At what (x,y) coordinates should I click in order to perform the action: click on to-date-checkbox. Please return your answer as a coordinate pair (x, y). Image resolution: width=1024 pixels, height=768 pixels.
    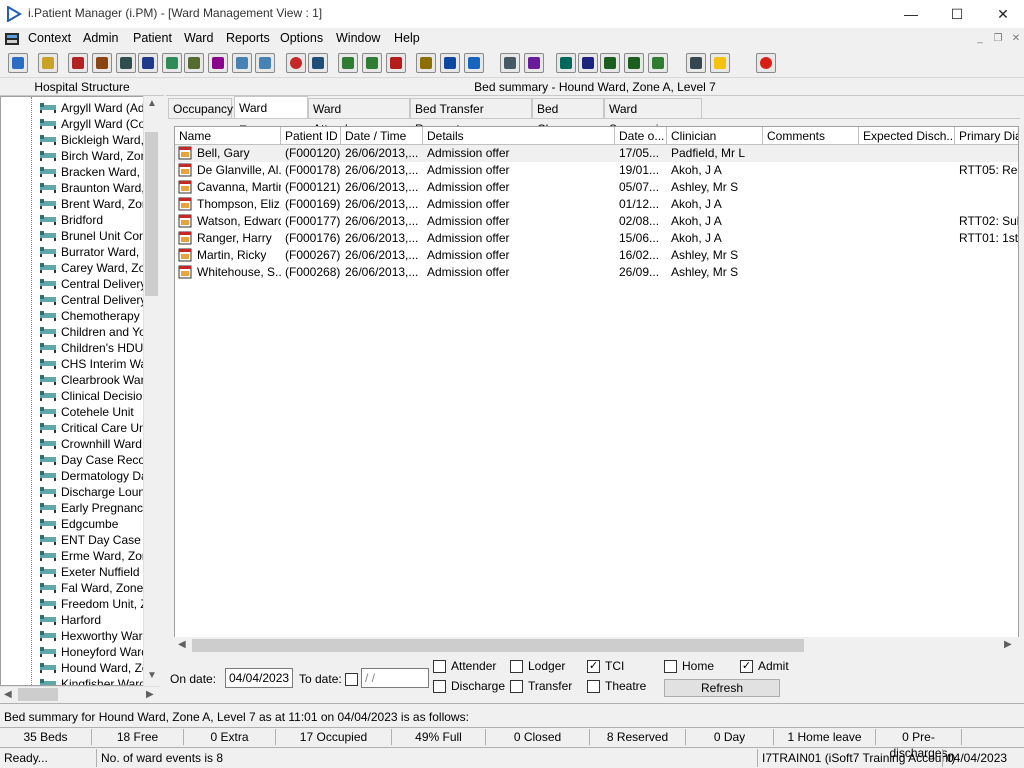
    Looking at the image, I should click on (351, 679).